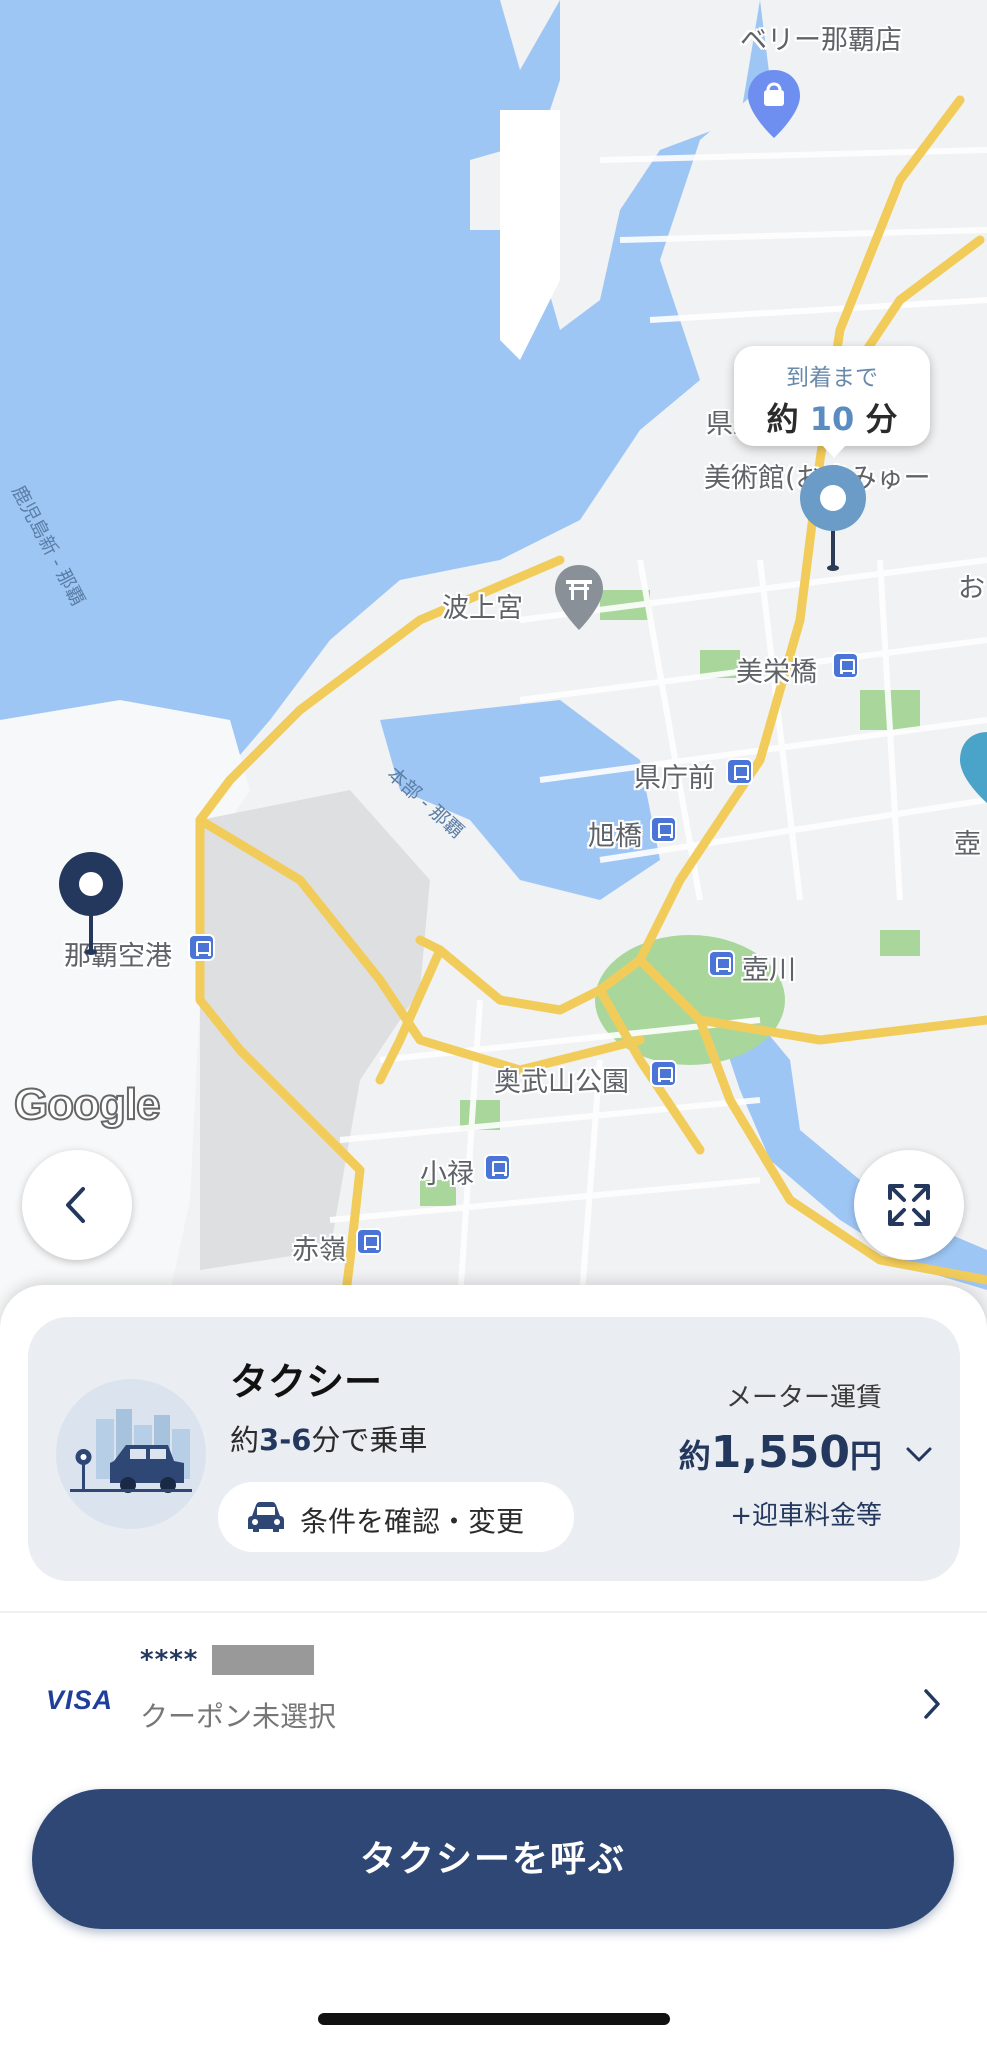  I want to click on eta-value: 約 10 分, so click(832, 417).